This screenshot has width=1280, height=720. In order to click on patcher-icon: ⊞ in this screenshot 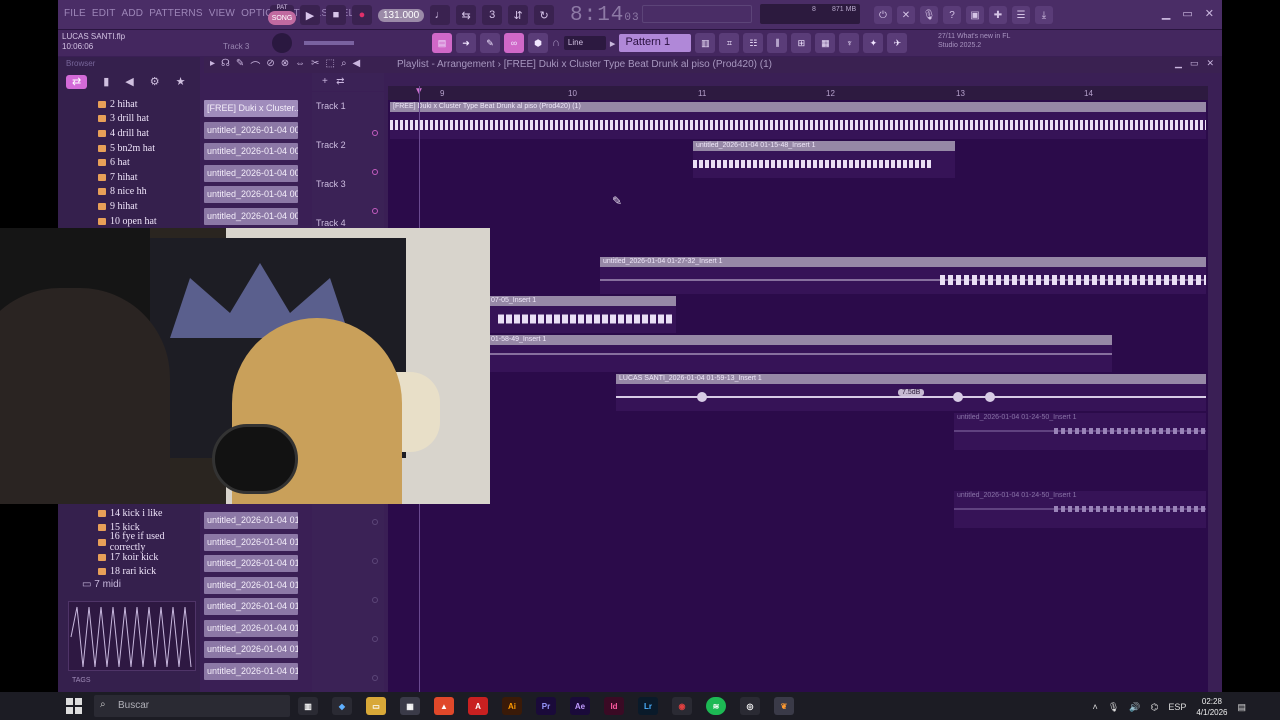, I will do `click(801, 43)`.